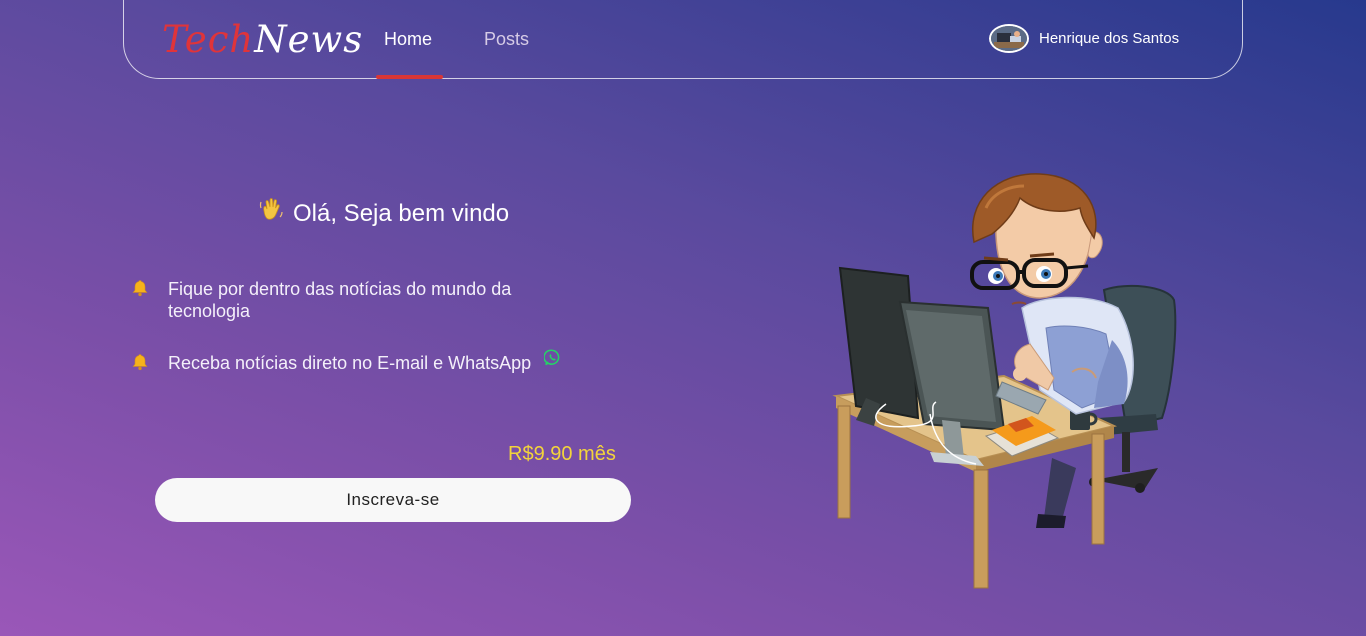  What do you see at coordinates (683, 39) in the screenshot?
I see `top-header: TechNews Home Posts Henrique dos Santos` at bounding box center [683, 39].